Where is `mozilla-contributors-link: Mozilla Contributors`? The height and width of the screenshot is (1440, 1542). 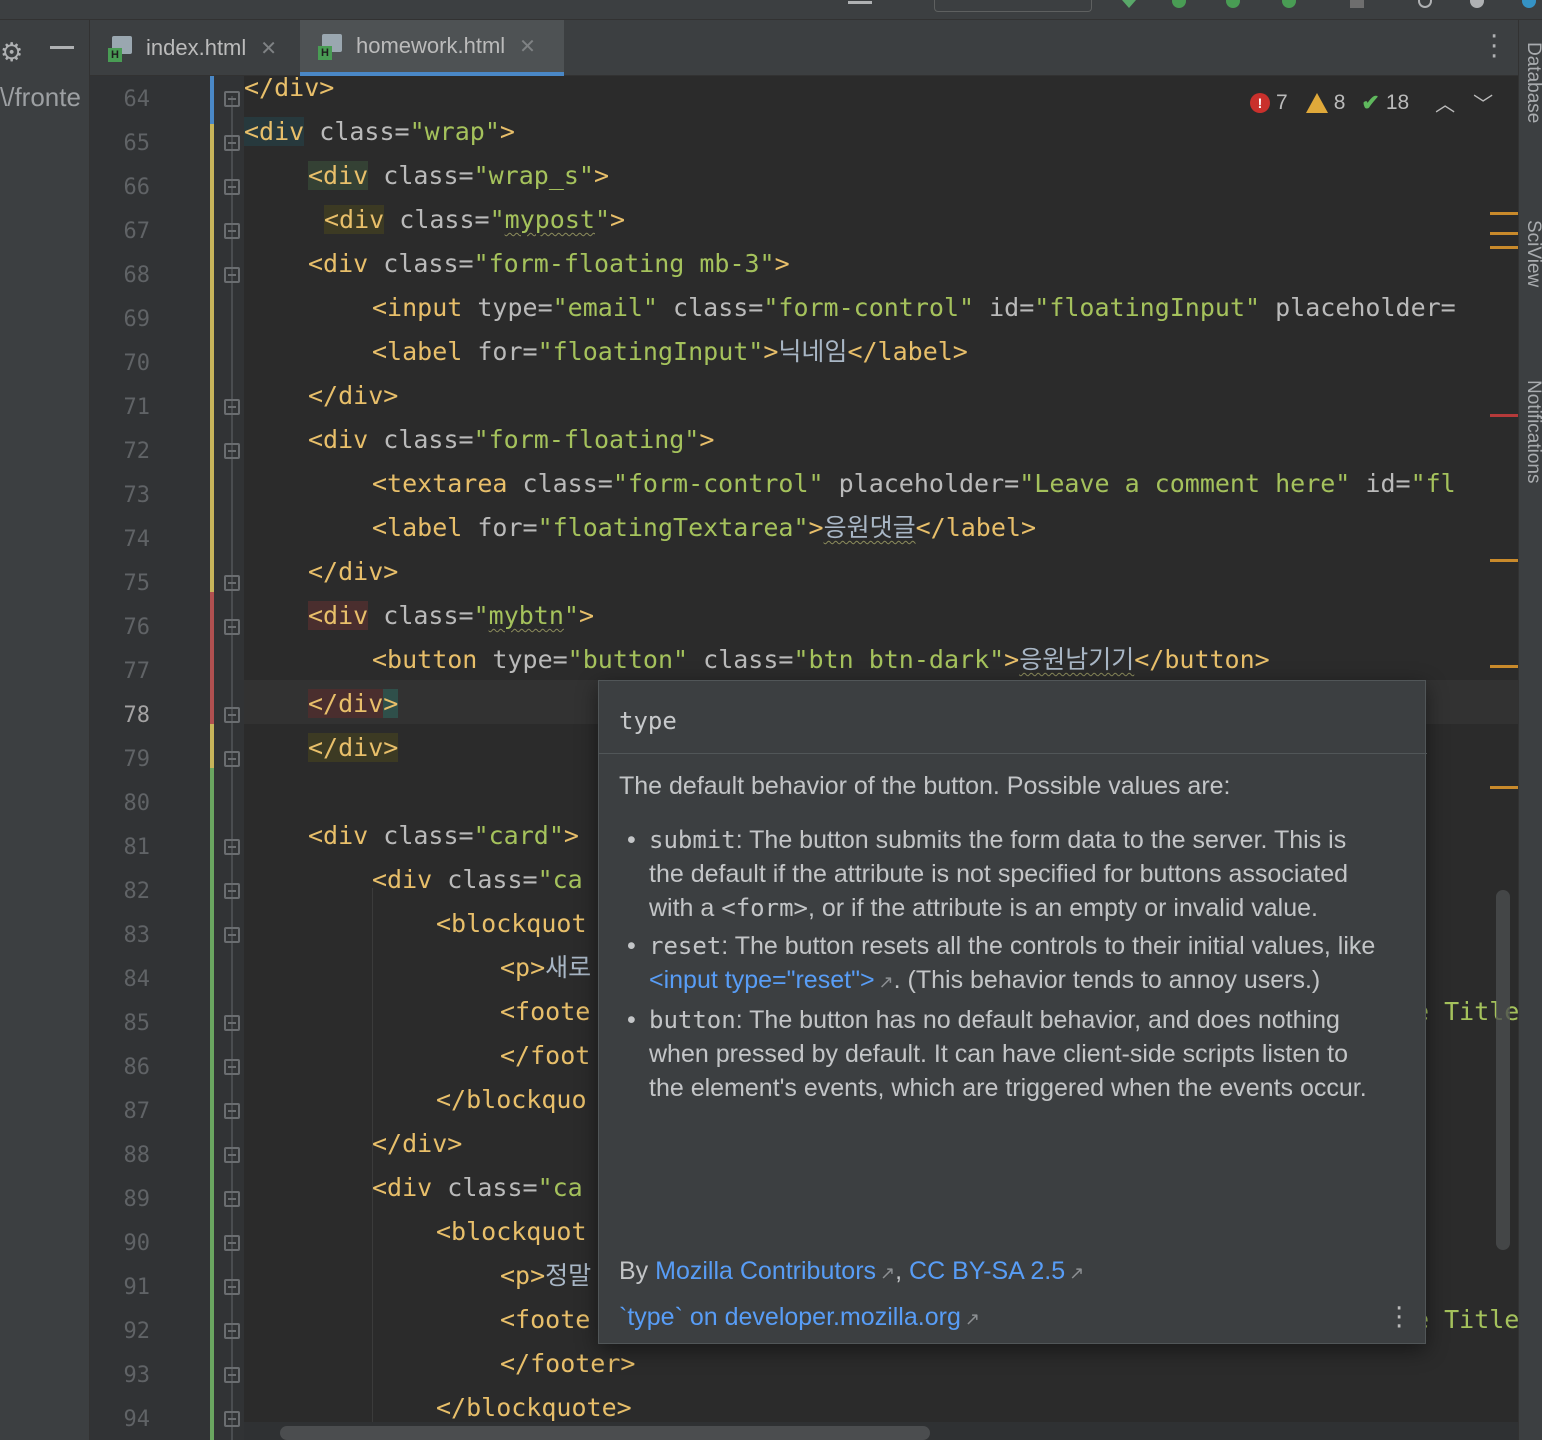
mozilla-contributors-link: Mozilla Contributors is located at coordinates (765, 1271).